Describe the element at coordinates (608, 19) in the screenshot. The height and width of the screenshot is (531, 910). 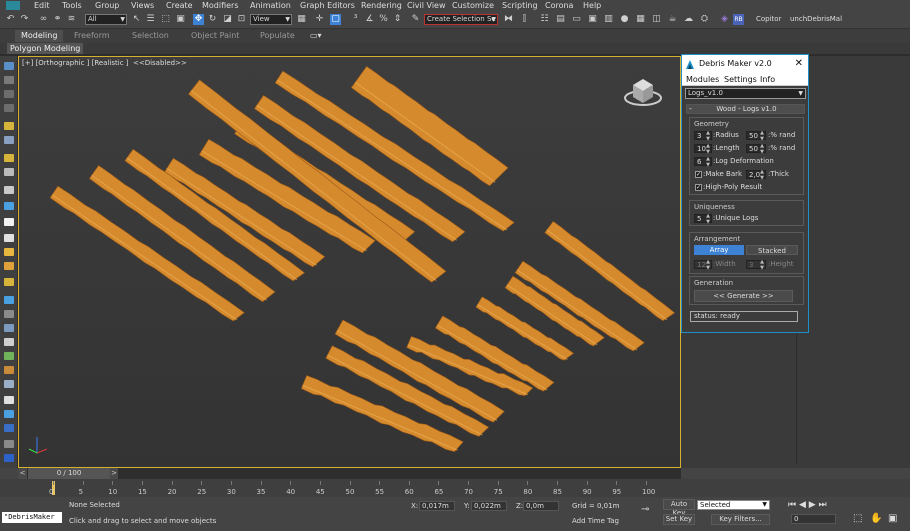
I see `schematic-view-icon: ▥` at that location.